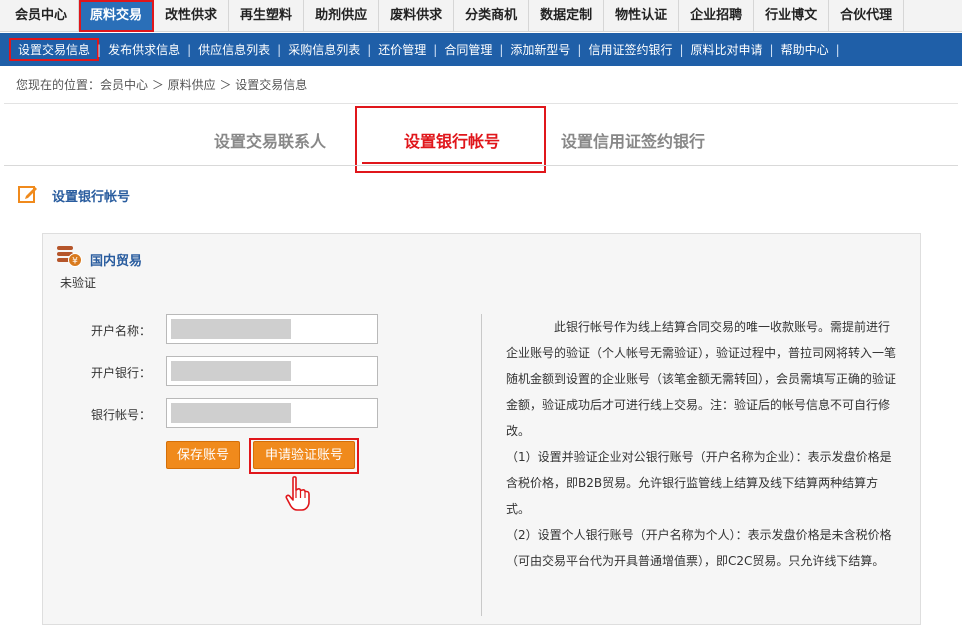 The width and height of the screenshot is (962, 632). Describe the element at coordinates (324, 49) in the screenshot. I see `subnav-item-purchase-list: 采购信息列表` at that location.